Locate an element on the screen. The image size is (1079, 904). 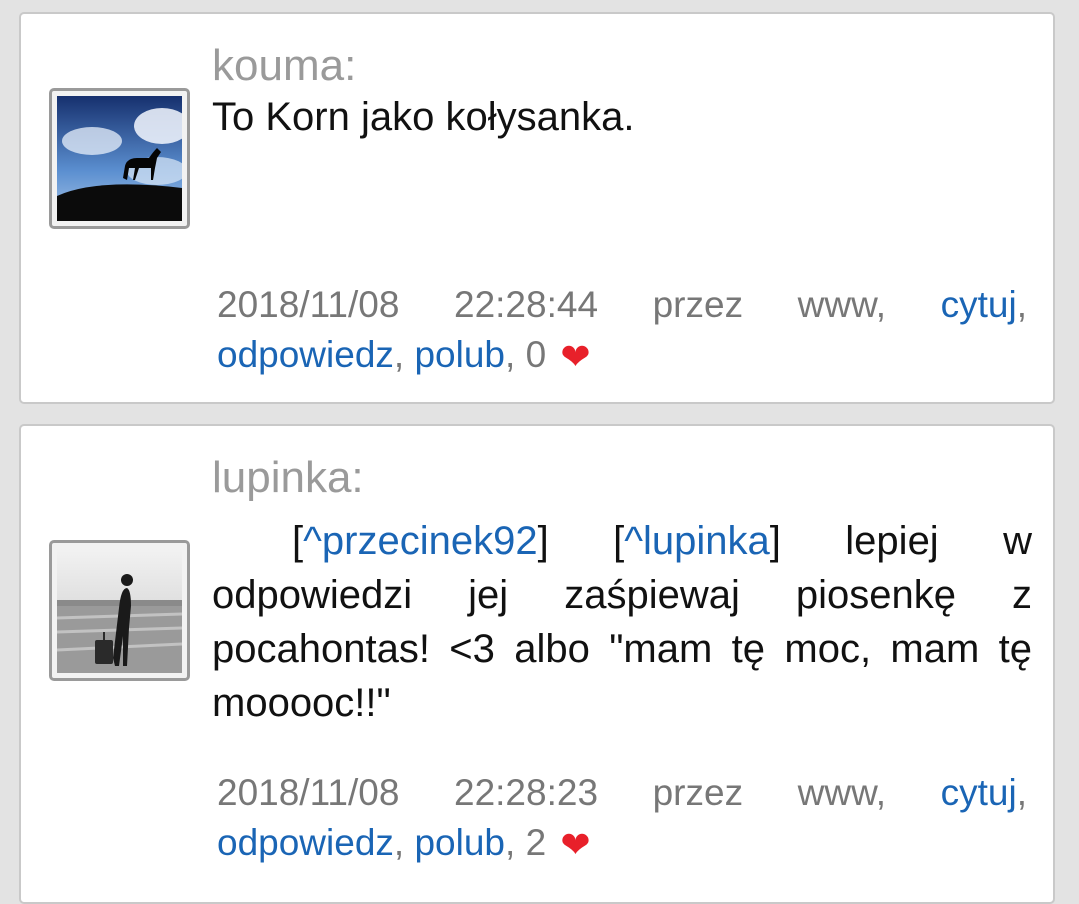
mention-link: ^przecinek92 is located at coordinates (420, 541).